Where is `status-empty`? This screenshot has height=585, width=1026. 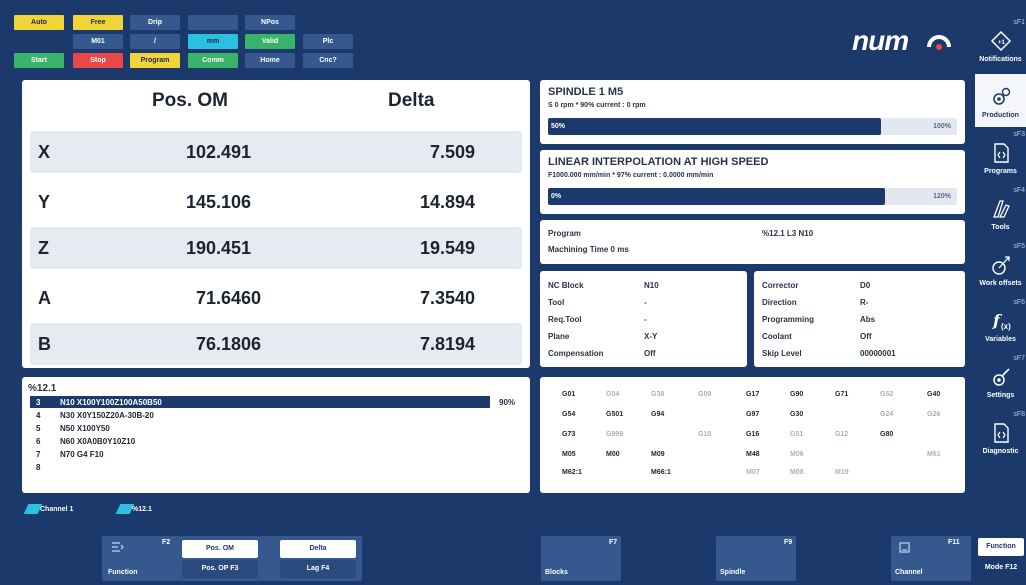 status-empty is located at coordinates (213, 22).